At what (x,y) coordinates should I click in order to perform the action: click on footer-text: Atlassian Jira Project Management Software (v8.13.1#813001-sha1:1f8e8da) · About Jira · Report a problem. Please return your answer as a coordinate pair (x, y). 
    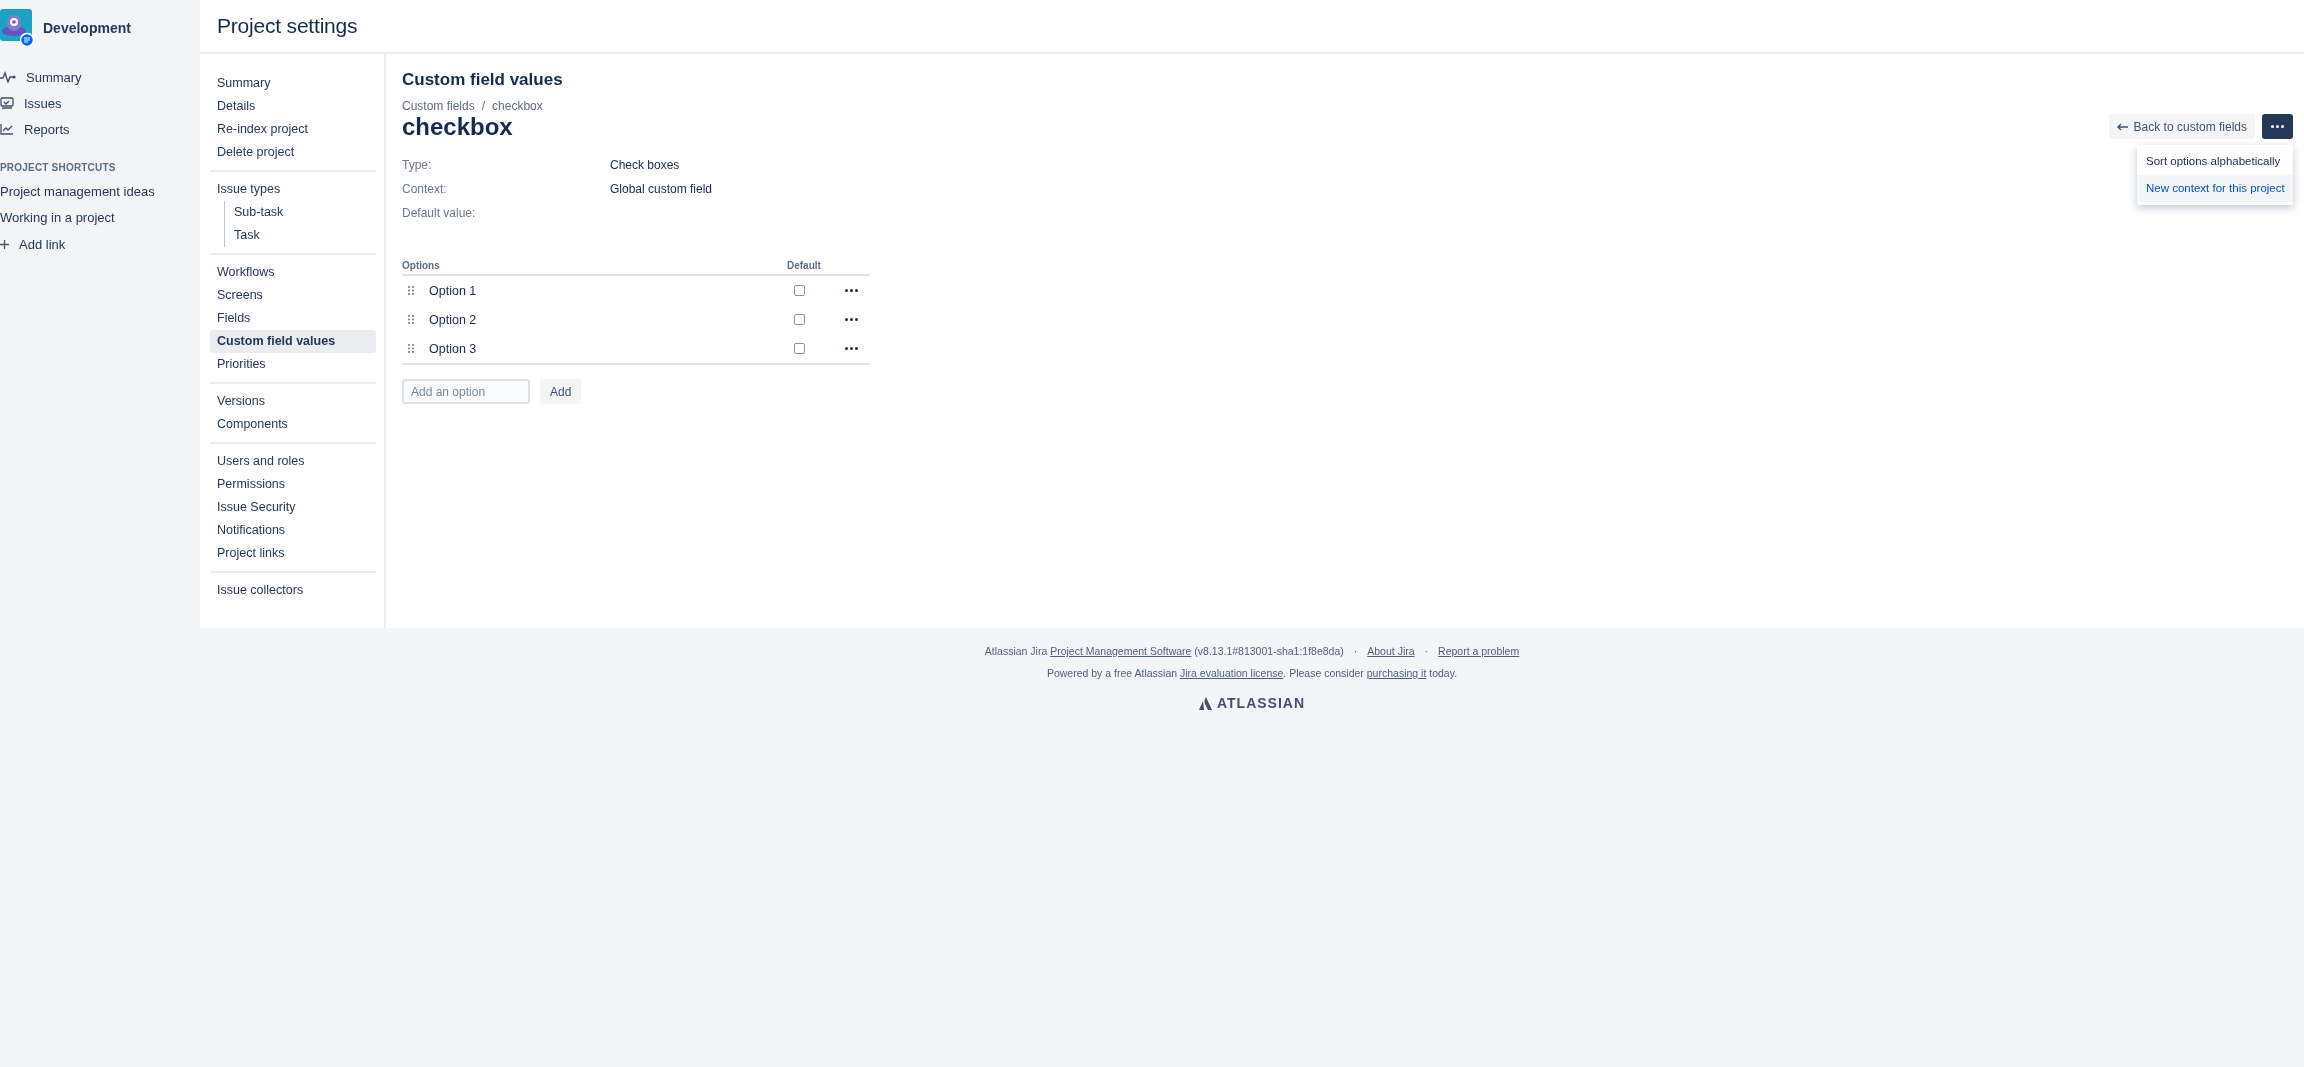
    Looking at the image, I should click on (1252, 651).